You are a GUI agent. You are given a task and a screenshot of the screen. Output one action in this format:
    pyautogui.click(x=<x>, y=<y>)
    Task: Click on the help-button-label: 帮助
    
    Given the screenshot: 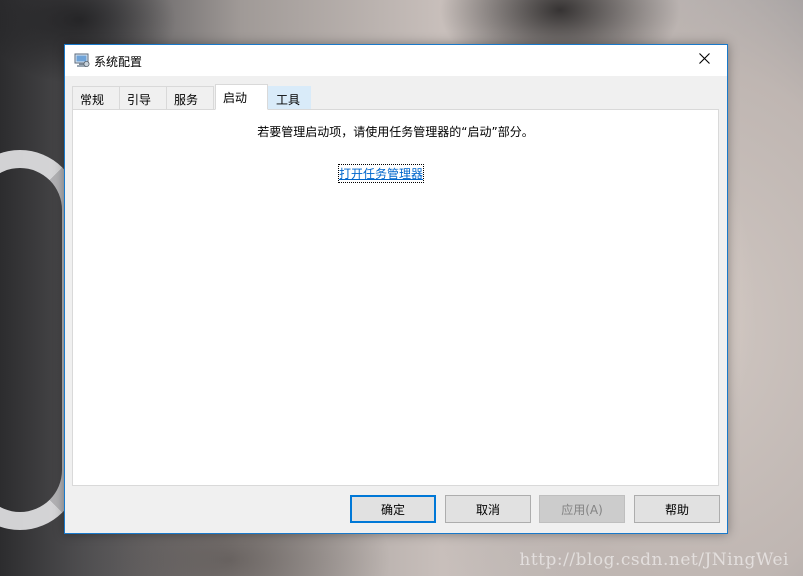 What is the action you would take?
    pyautogui.click(x=676, y=509)
    